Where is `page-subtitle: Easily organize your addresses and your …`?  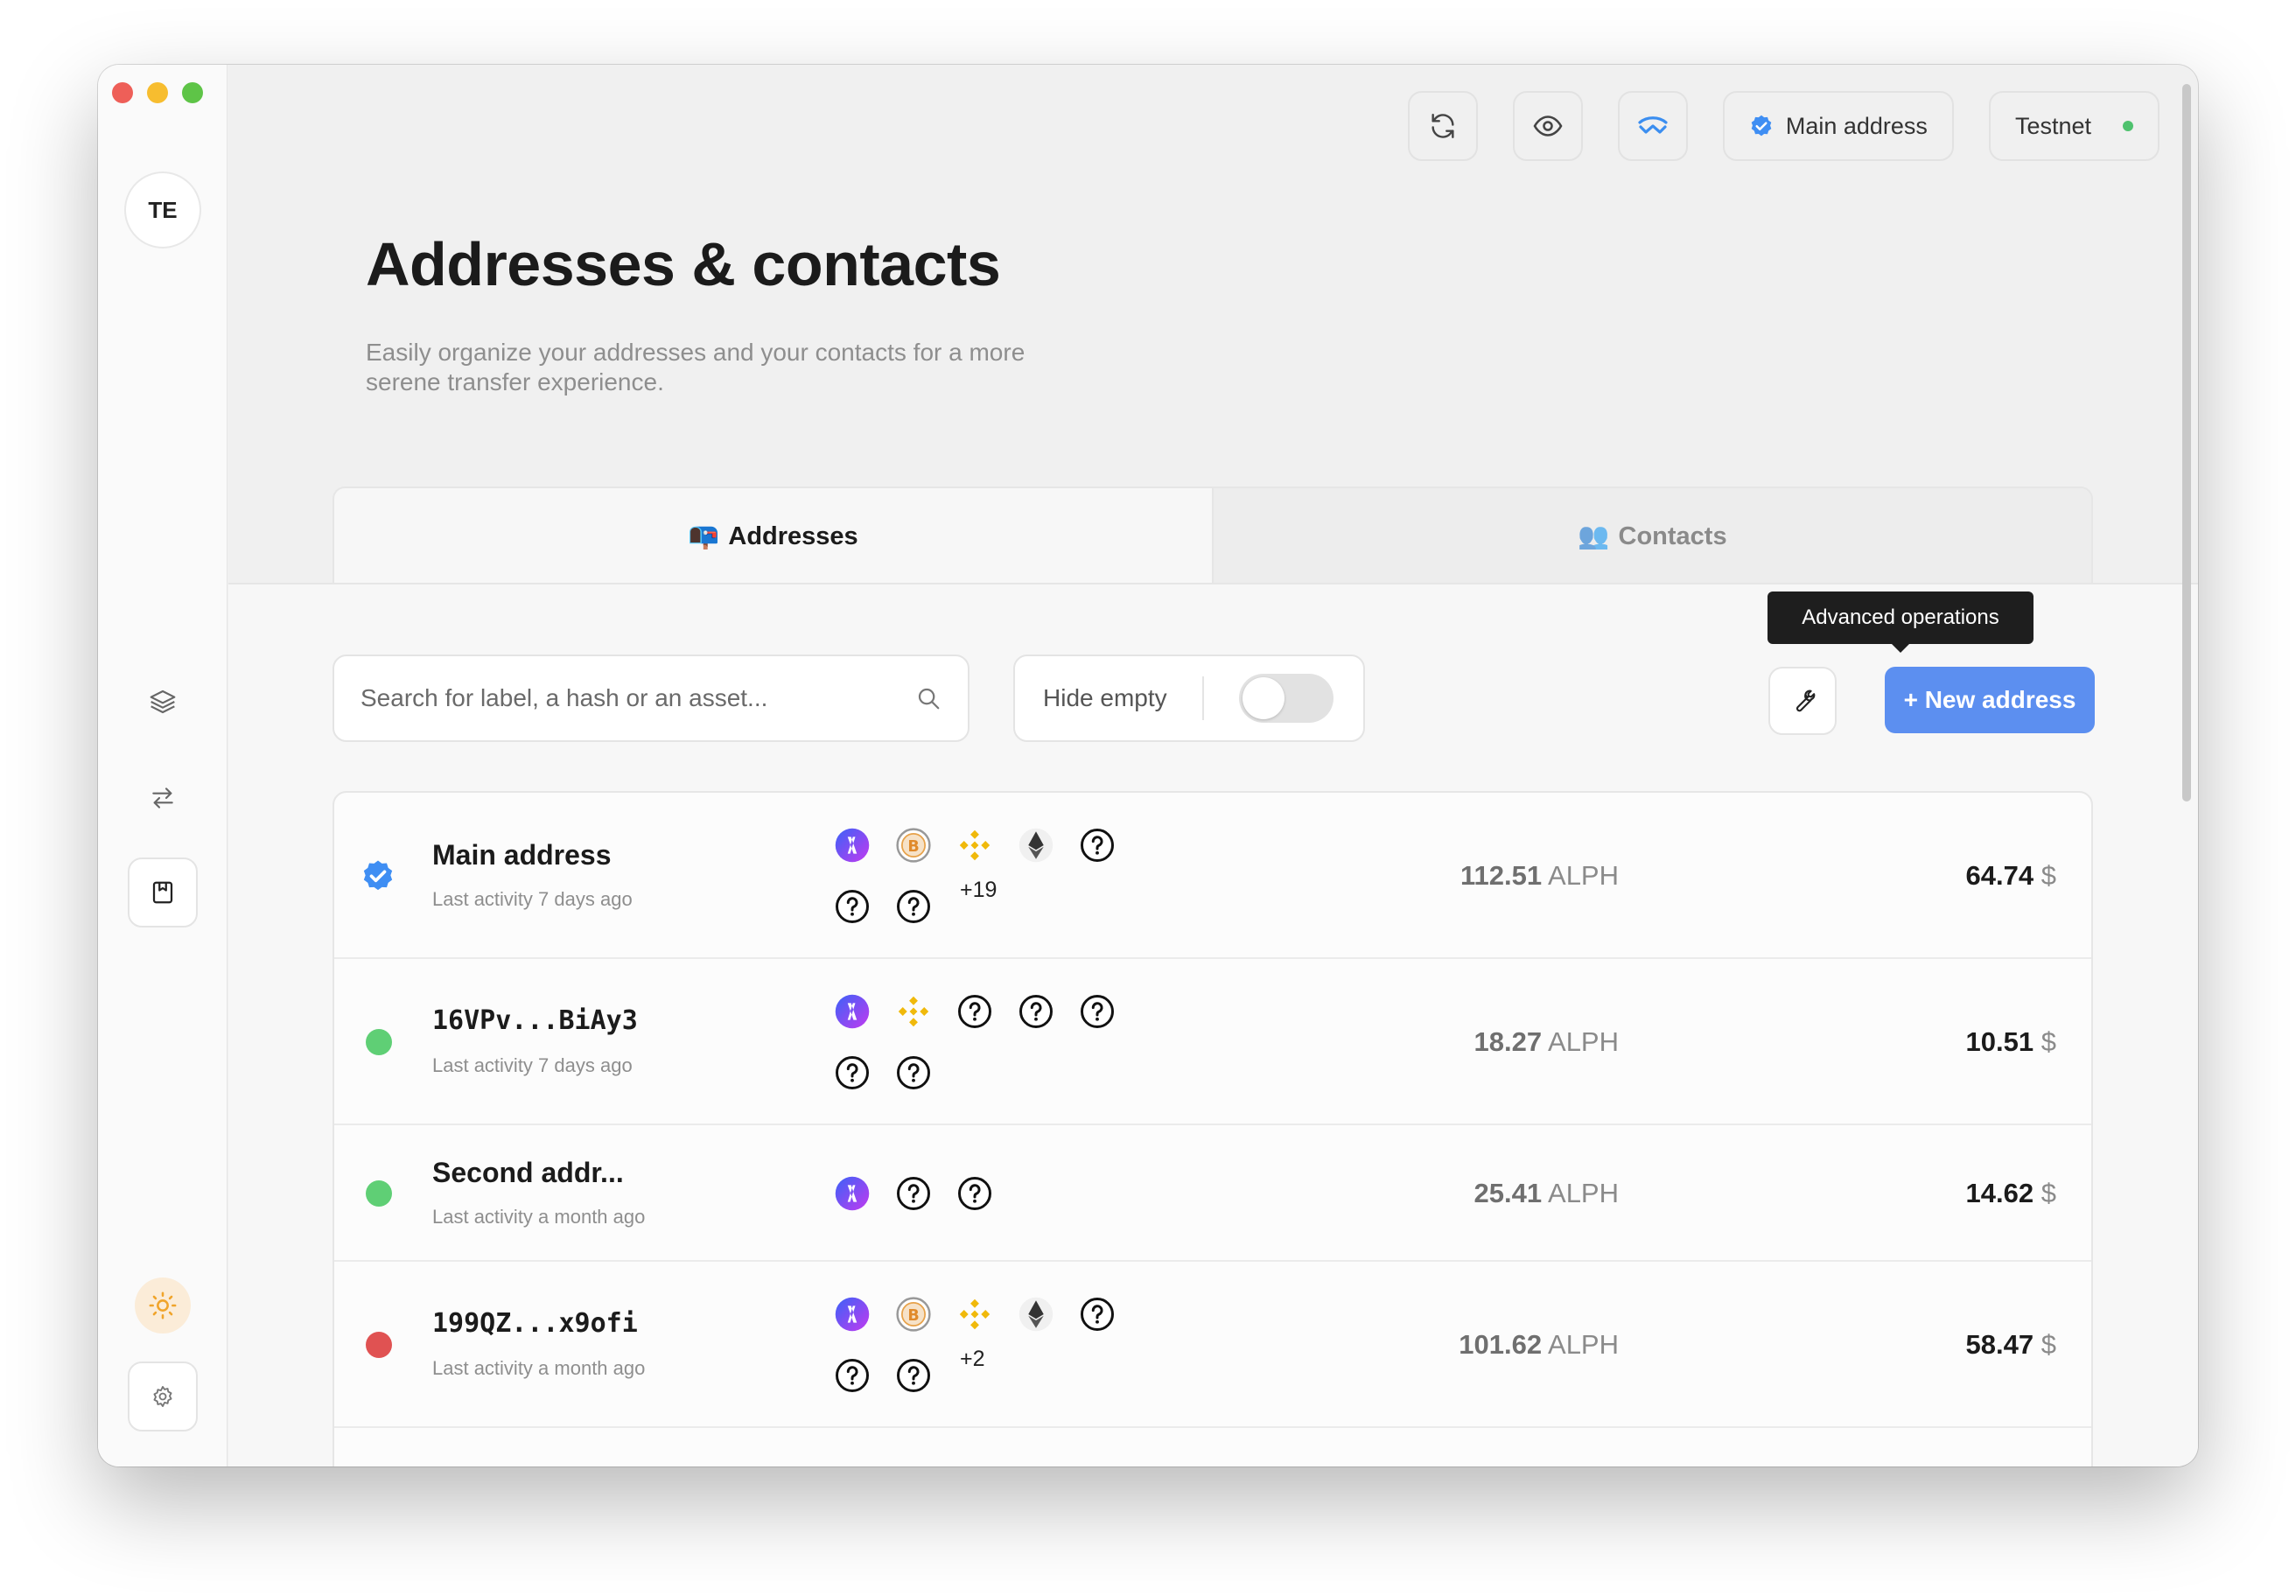
page-subtitle: Easily organize your addresses and your … is located at coordinates (696, 367).